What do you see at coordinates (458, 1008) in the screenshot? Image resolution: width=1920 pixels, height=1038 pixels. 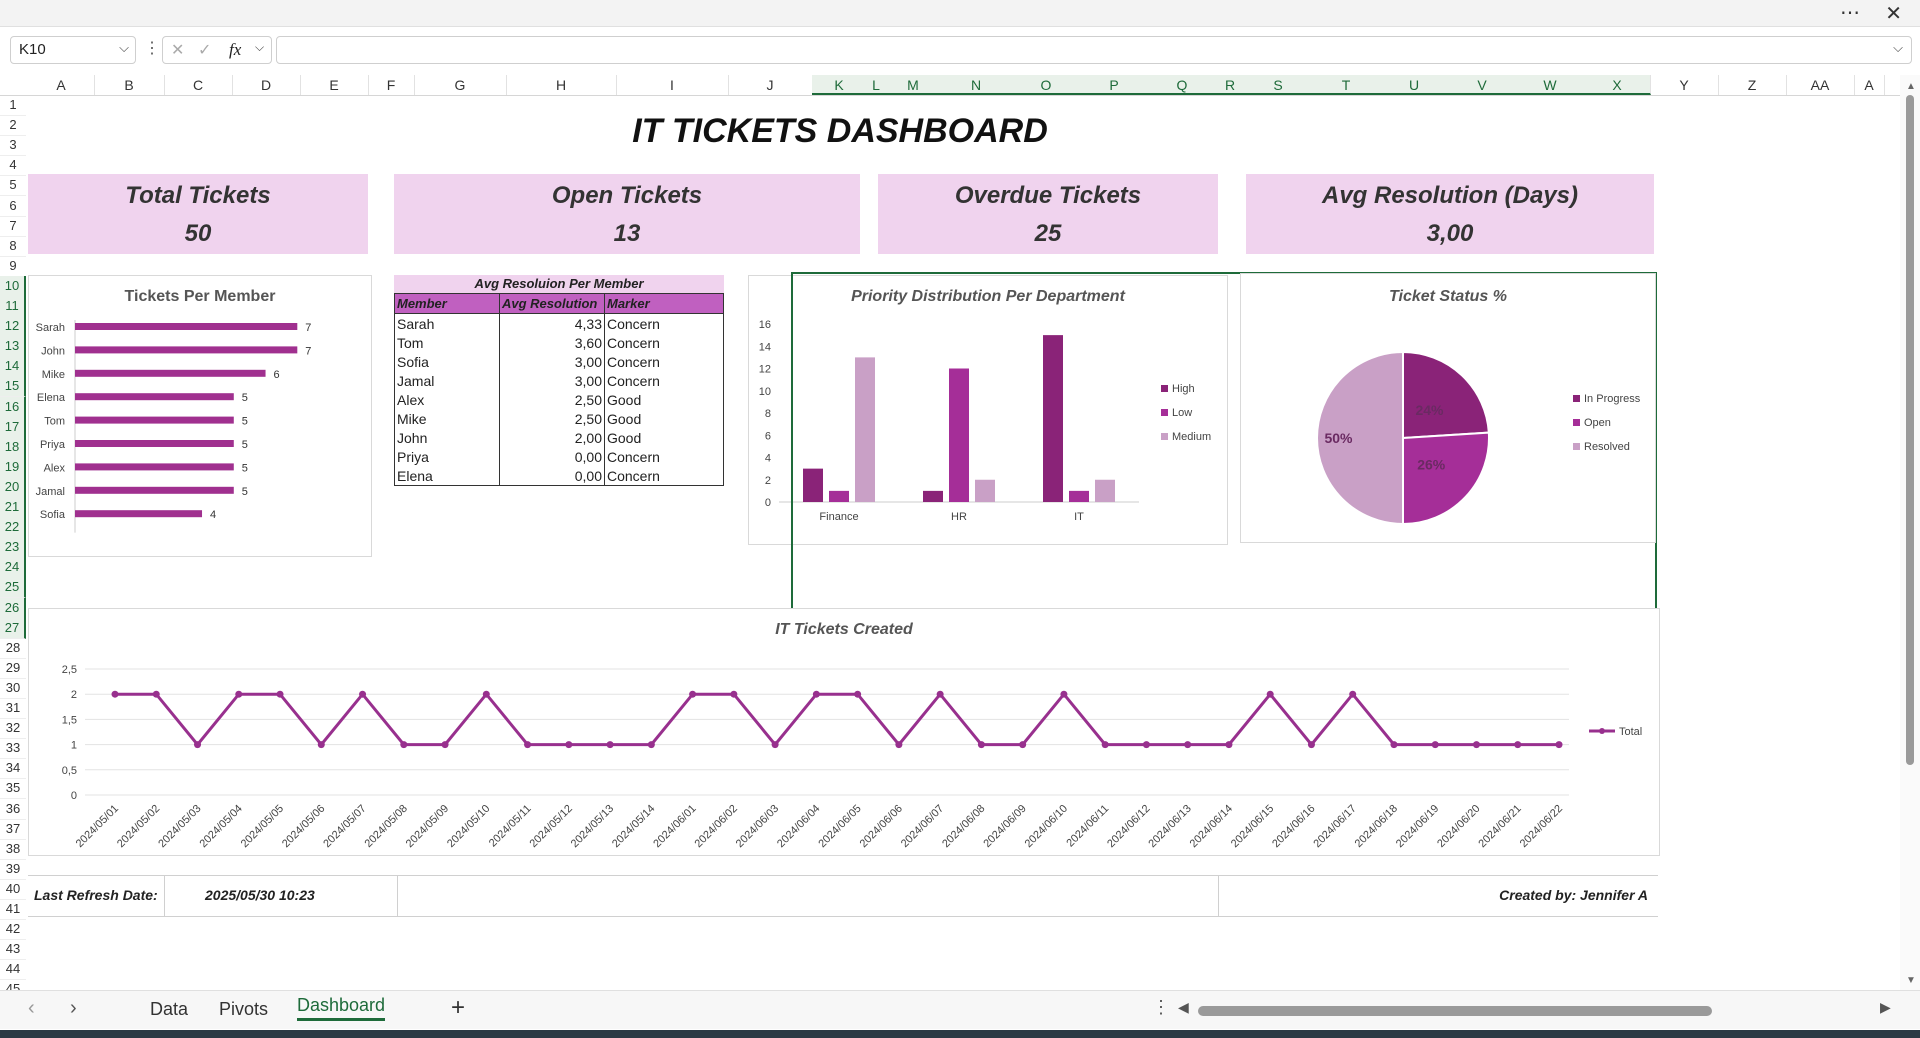 I see `add-sheet-button: +` at bounding box center [458, 1008].